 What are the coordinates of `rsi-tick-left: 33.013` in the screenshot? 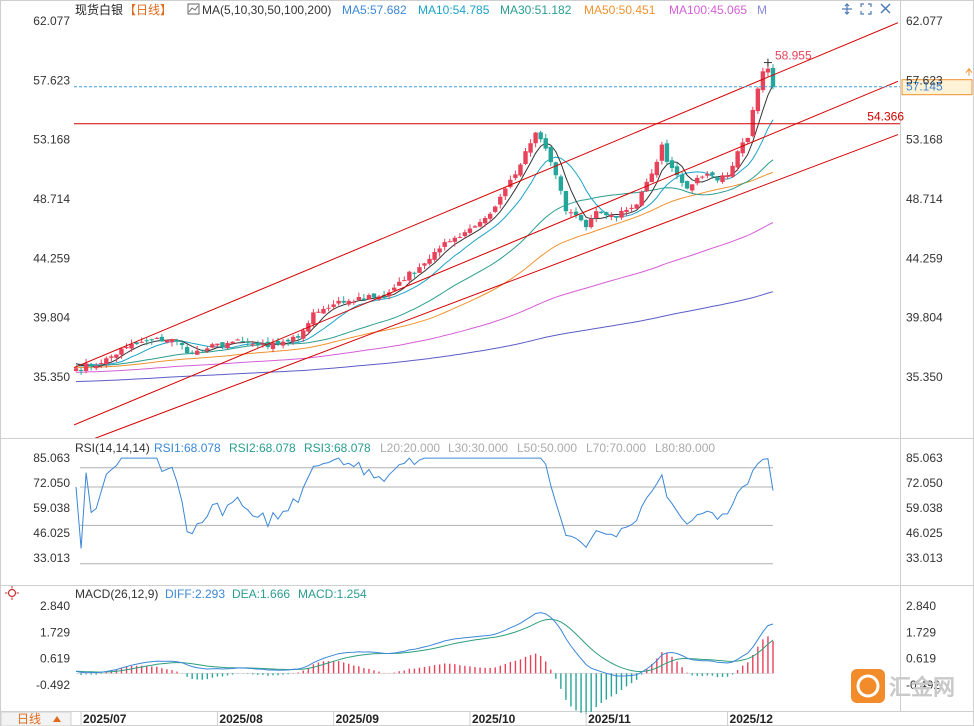 It's located at (51, 558).